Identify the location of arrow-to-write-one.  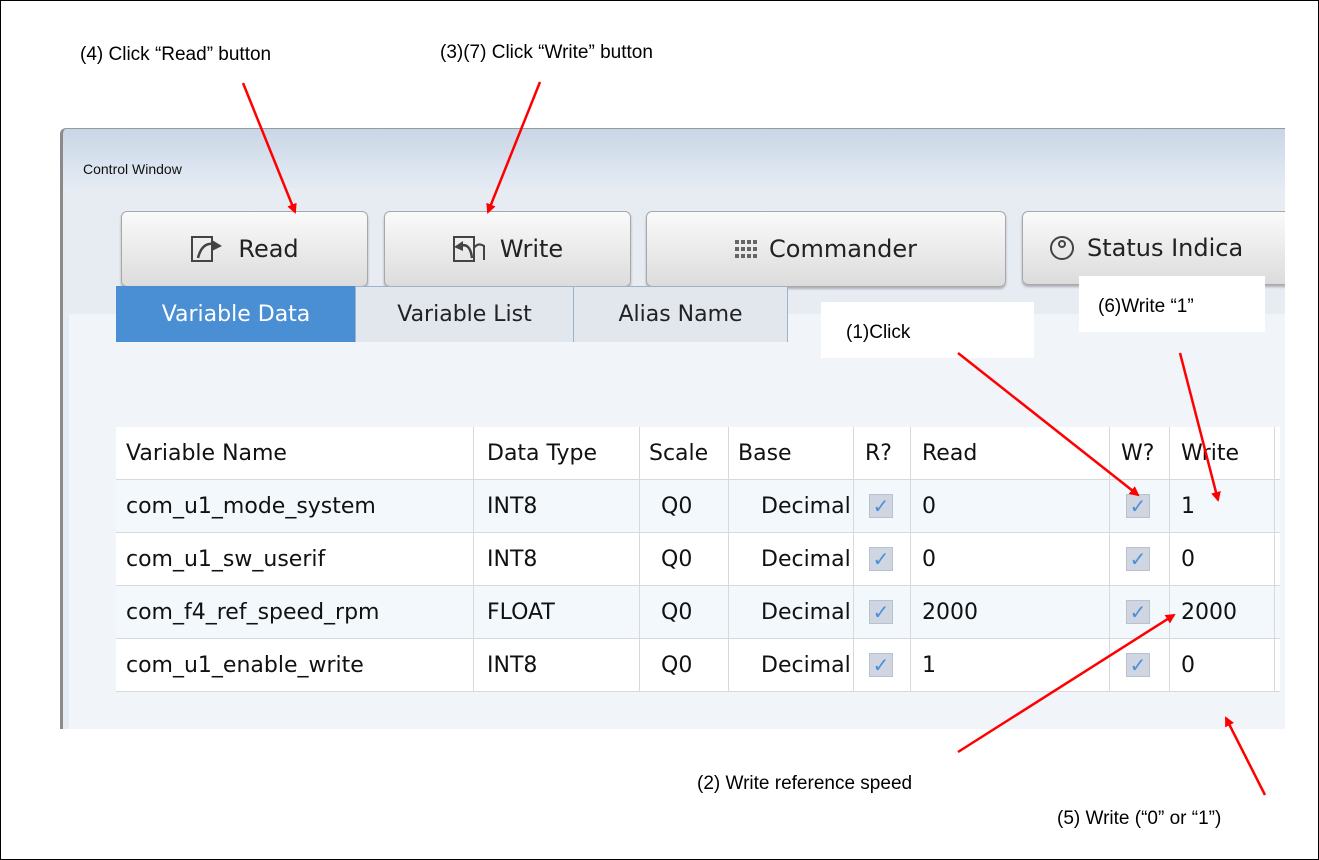
(1199, 427).